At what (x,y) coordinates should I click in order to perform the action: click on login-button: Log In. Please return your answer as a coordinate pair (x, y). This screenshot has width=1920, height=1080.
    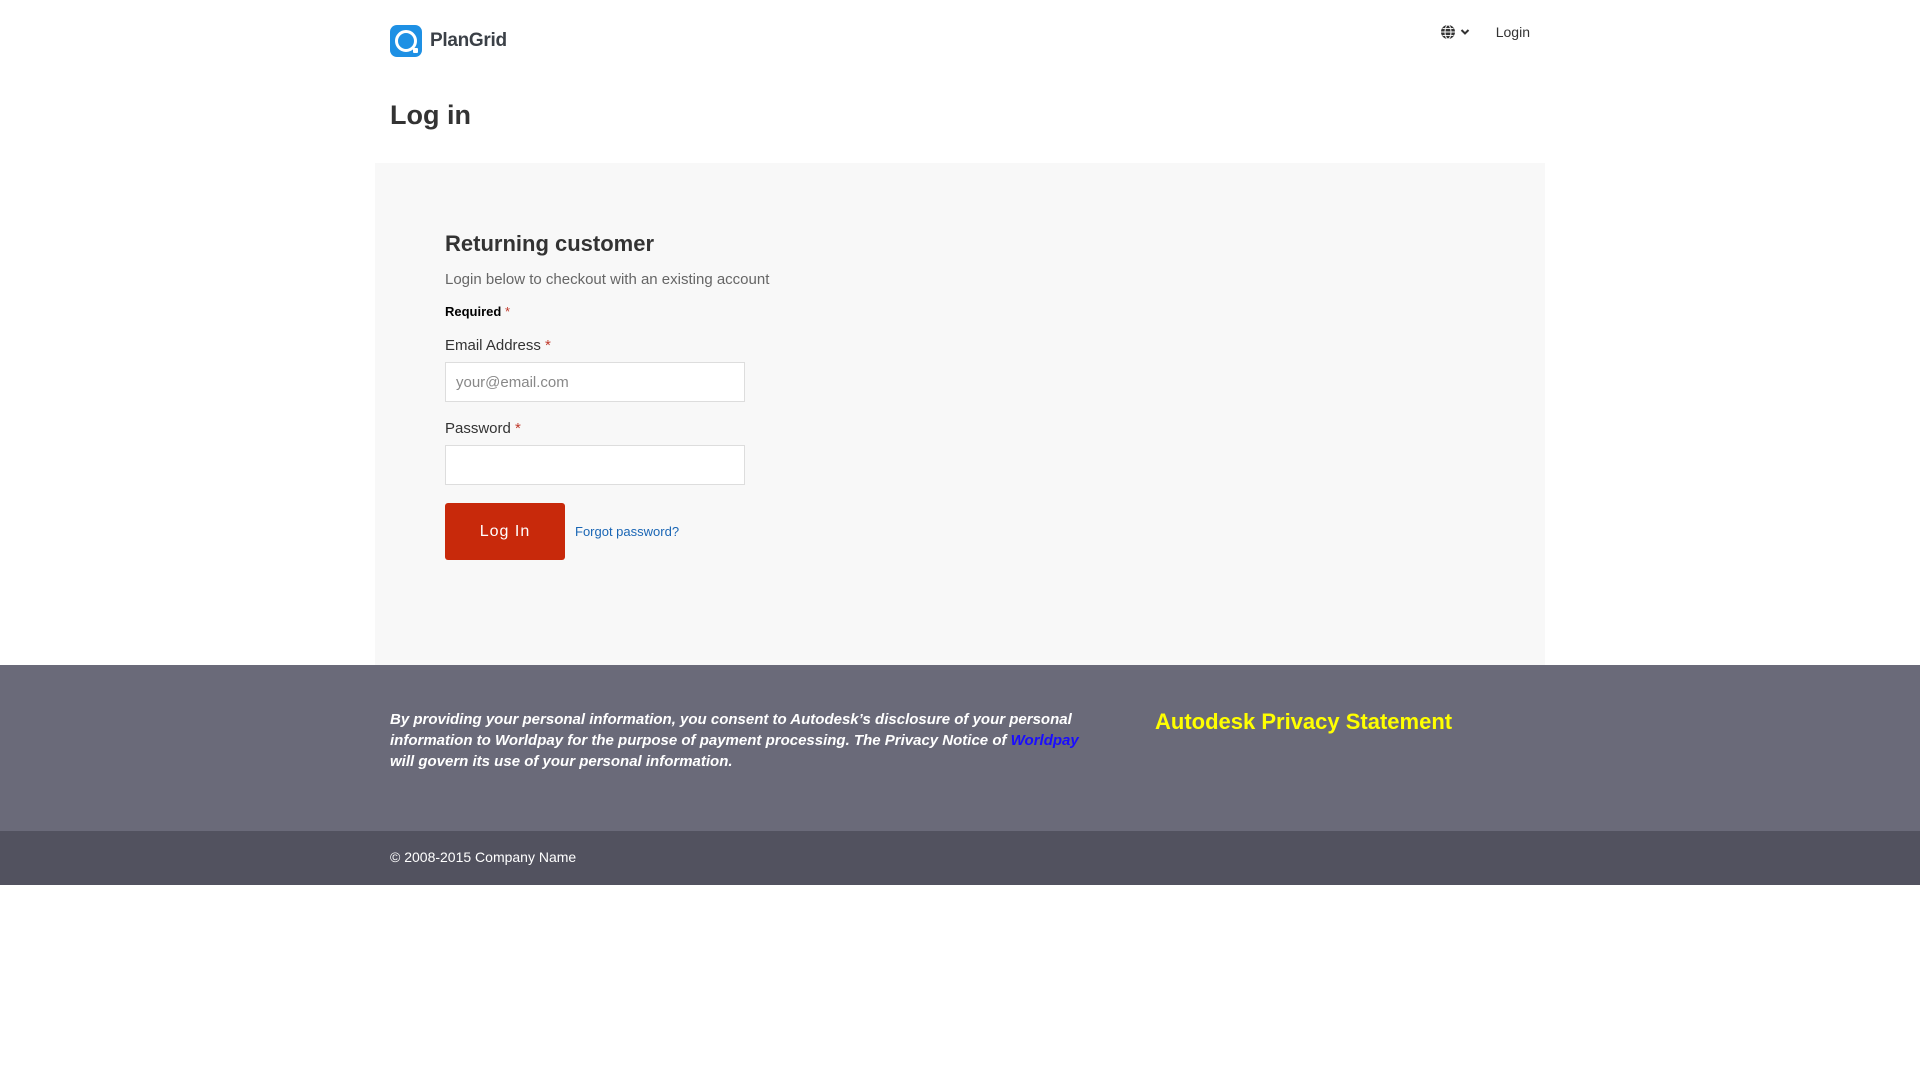
    Looking at the image, I should click on (505, 531).